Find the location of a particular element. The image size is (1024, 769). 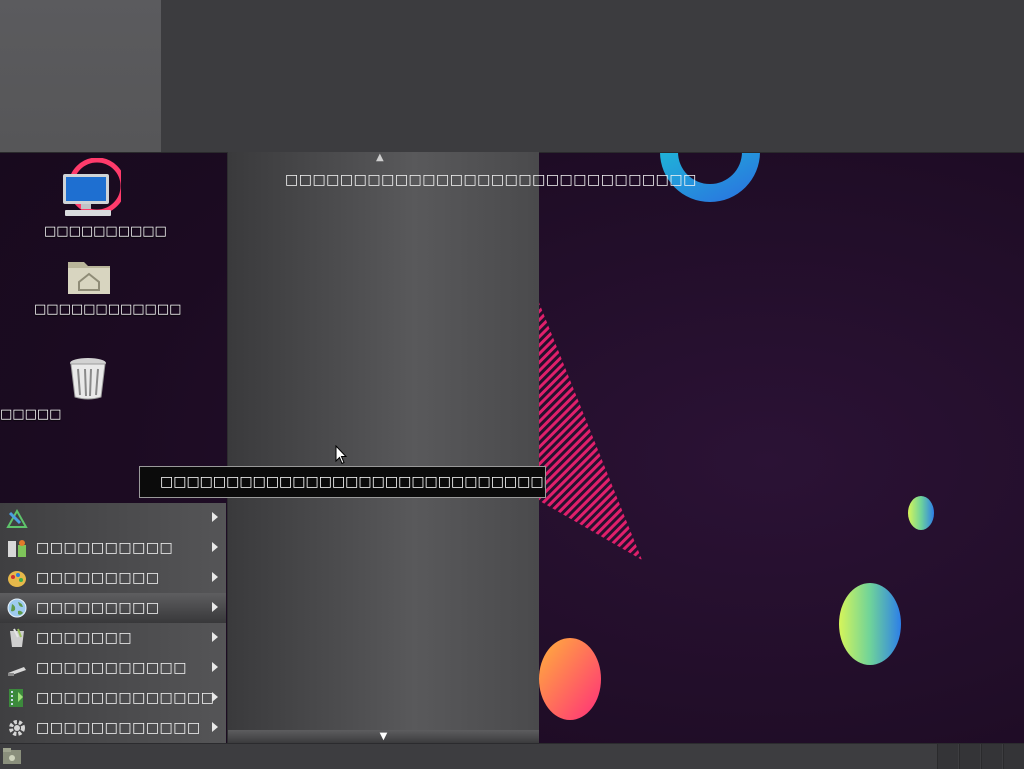

menu-item-graphics: □□□□□□□□□ is located at coordinates (113, 578).